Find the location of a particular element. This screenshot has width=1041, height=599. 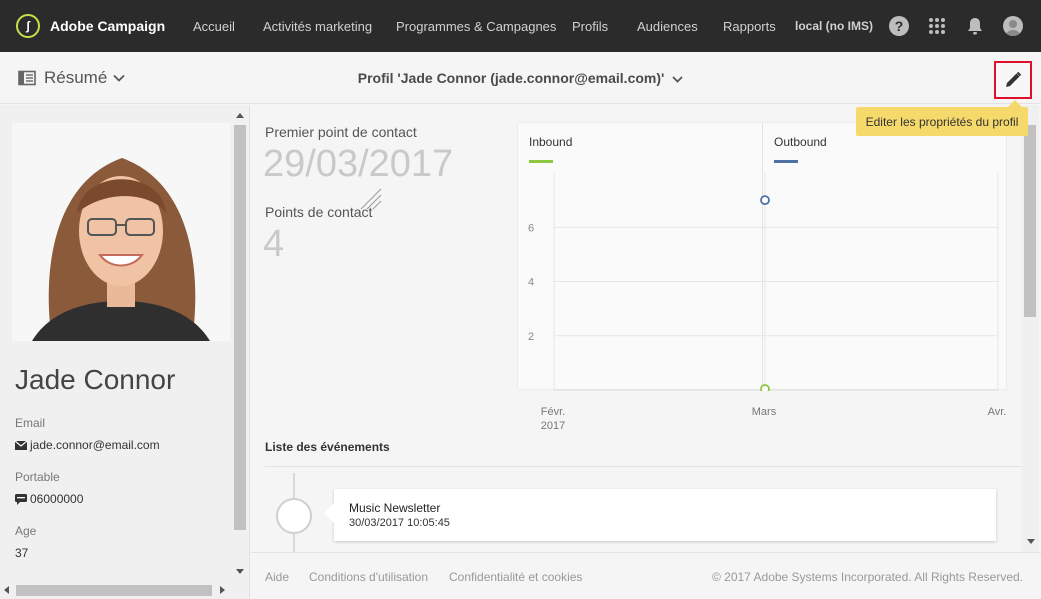

y-tick-label: 6 is located at coordinates (531, 228).